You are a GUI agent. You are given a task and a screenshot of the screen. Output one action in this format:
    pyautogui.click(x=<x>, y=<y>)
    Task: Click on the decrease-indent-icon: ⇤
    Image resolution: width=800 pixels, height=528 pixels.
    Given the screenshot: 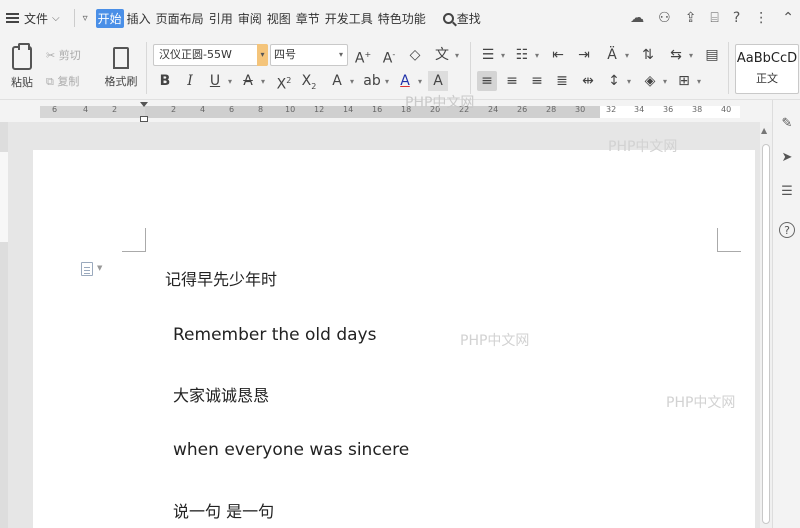 What is the action you would take?
    pyautogui.click(x=558, y=55)
    